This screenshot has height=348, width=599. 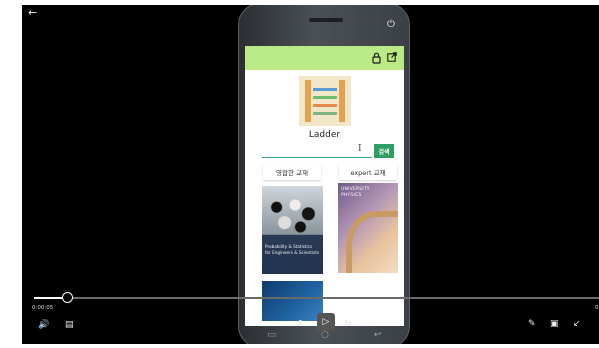 I want to click on back-arrow-icon: ←, so click(x=32, y=13).